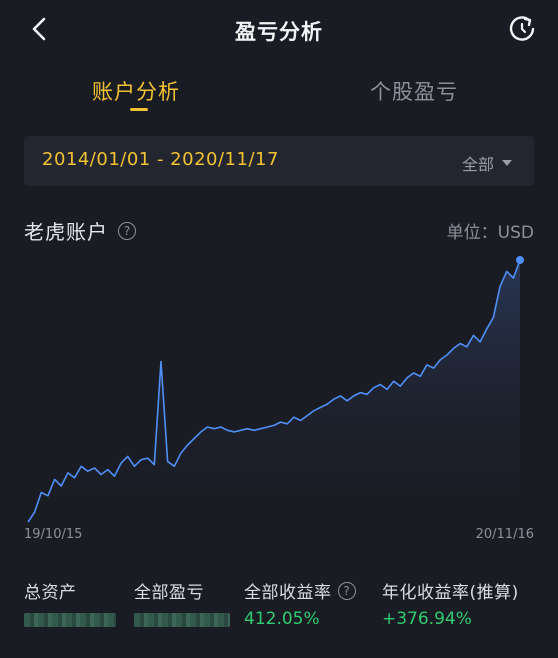  I want to click on date-range-text: 2014/01/01 - 2020/11/17, so click(160, 159).